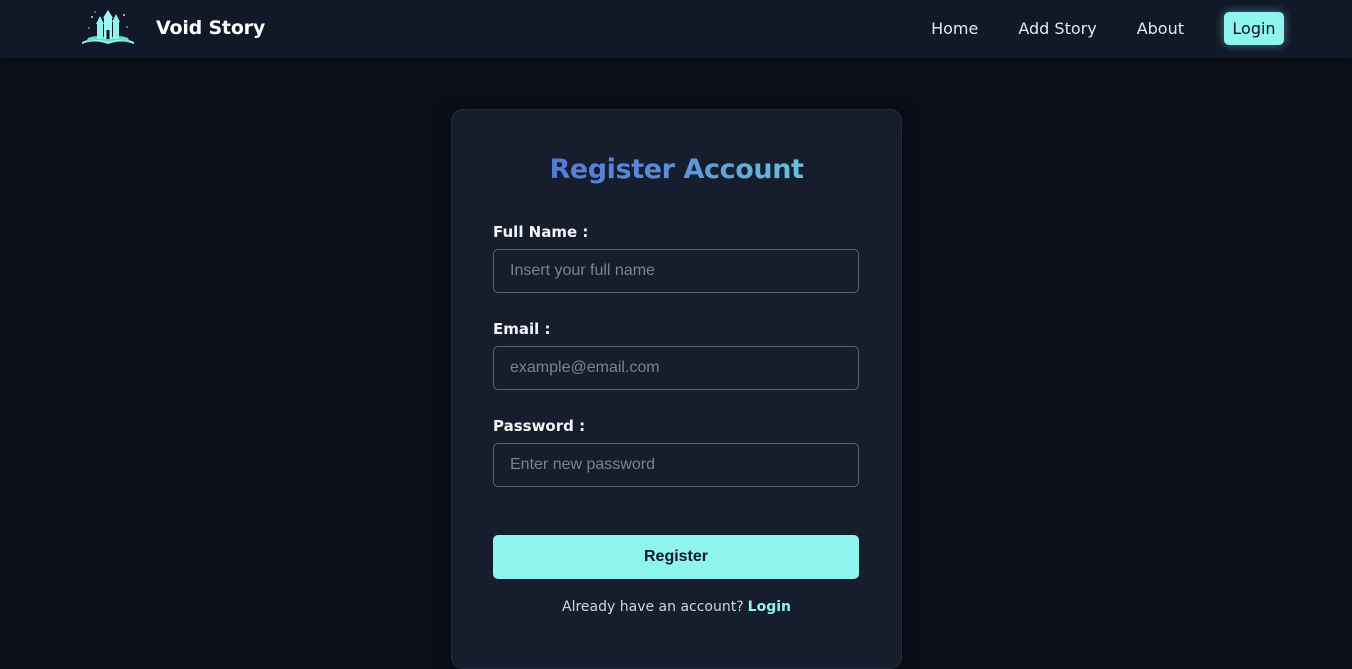  What do you see at coordinates (1057, 28) in the screenshot?
I see `nav-link-add-story: Add Story` at bounding box center [1057, 28].